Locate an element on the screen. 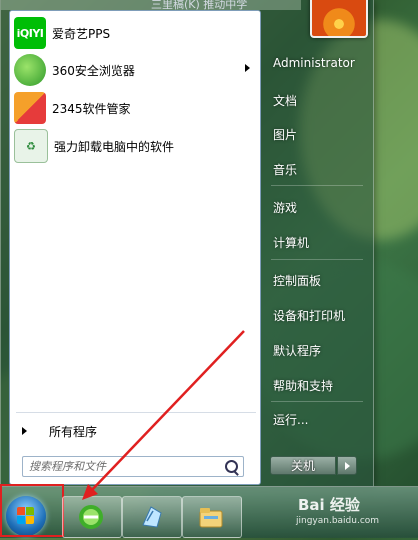 Image resolution: width=418 pixels, height=540 pixels. right-link-music: 音乐 is located at coordinates (285, 169).